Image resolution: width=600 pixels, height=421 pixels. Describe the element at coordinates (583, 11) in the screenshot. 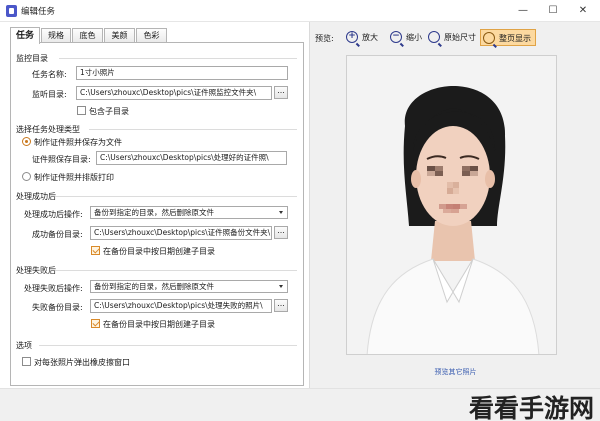

I see `close-button: ✕` at that location.